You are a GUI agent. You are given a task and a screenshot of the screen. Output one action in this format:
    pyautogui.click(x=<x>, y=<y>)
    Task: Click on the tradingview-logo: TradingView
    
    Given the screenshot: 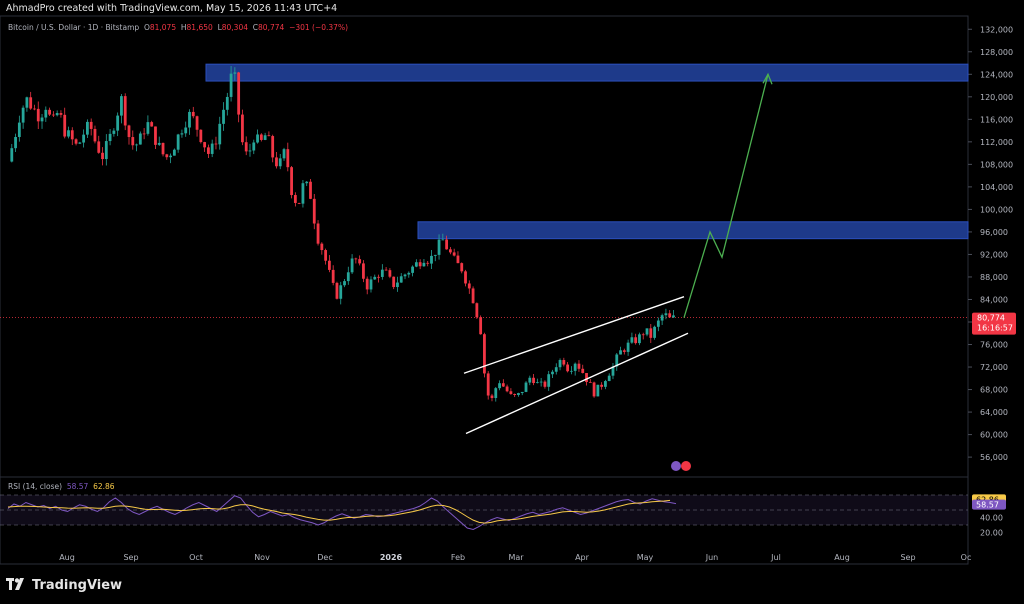 What is the action you would take?
    pyautogui.click(x=64, y=585)
    